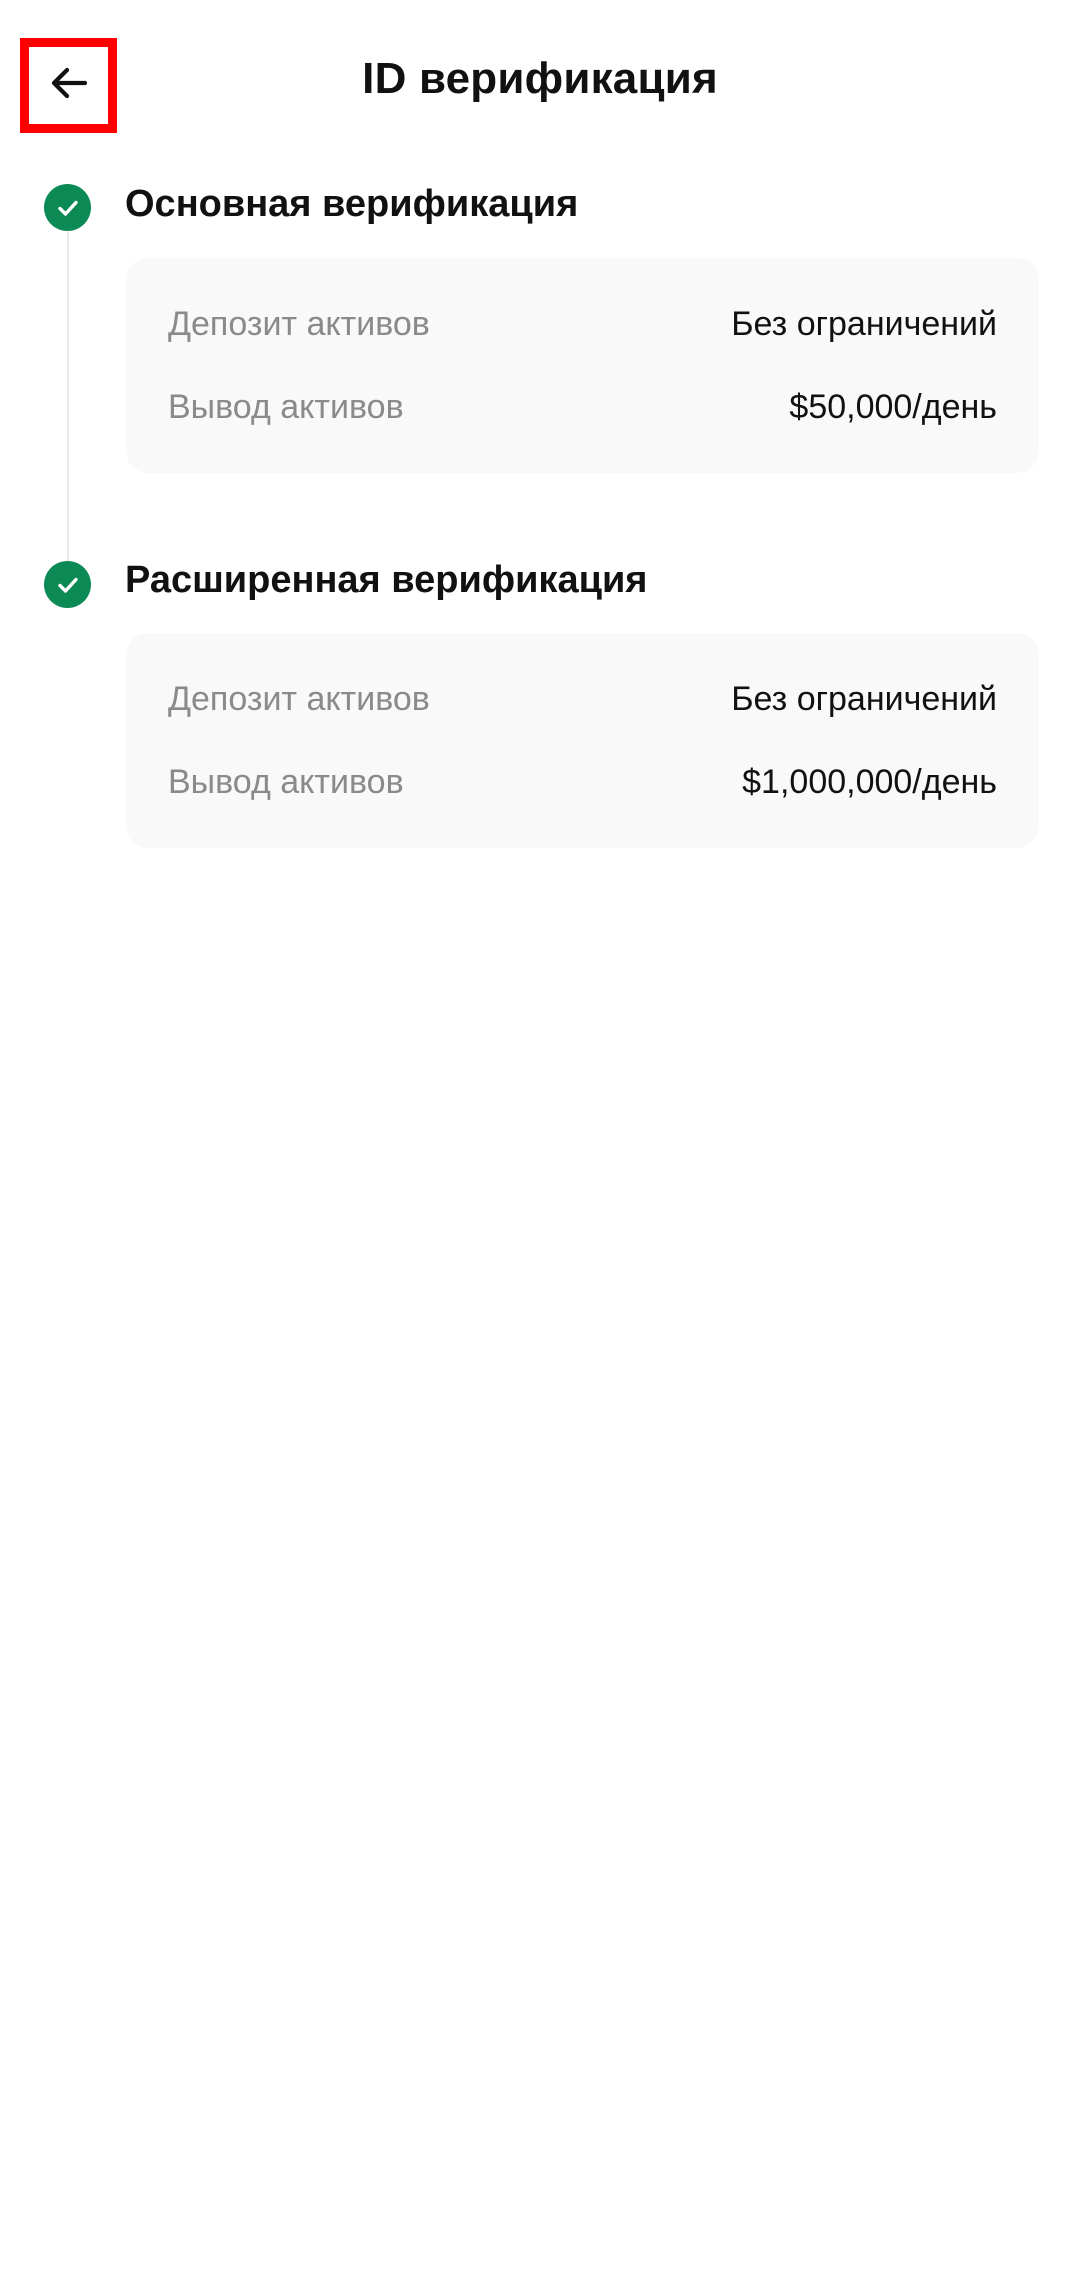 Image resolution: width=1080 pixels, height=2280 pixels. What do you see at coordinates (540, 78) in the screenshot?
I see `page-title: ID верификация` at bounding box center [540, 78].